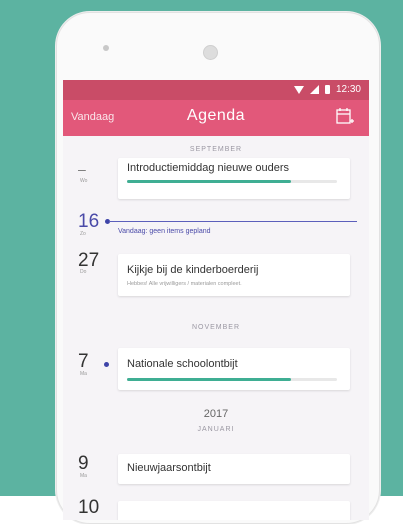 Image resolution: width=410 pixels, height=524 pixels. I want to click on day-weekday: Do, so click(83, 272).